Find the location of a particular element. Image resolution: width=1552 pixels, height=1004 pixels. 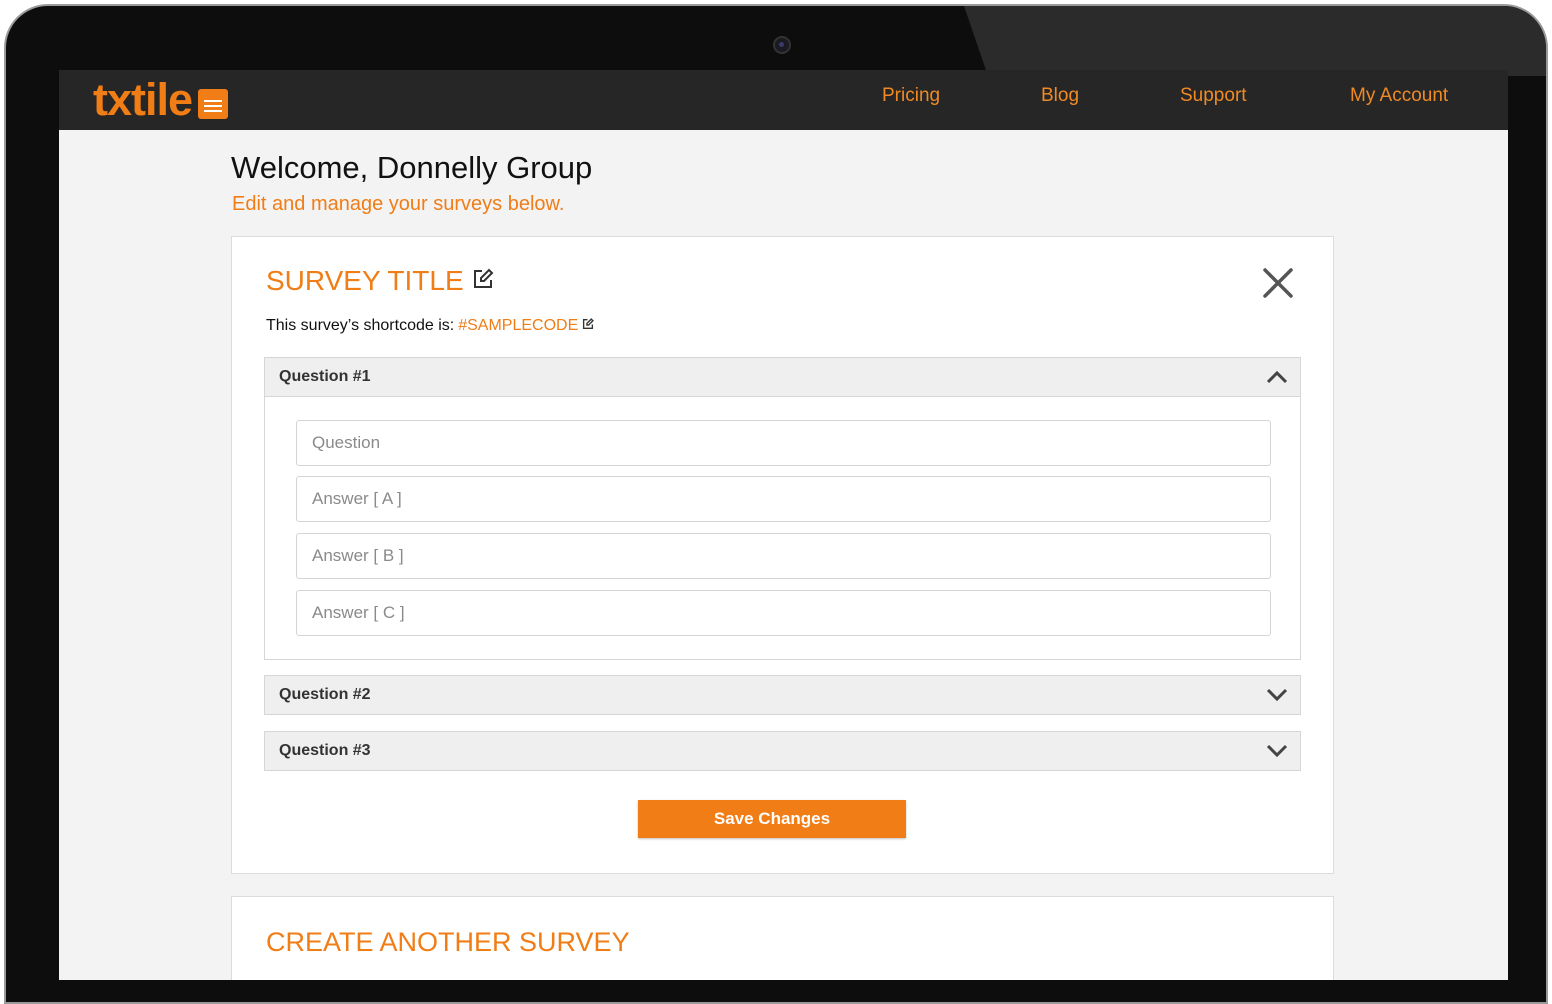

survey-title: SURVEY TITLE is located at coordinates (365, 281).